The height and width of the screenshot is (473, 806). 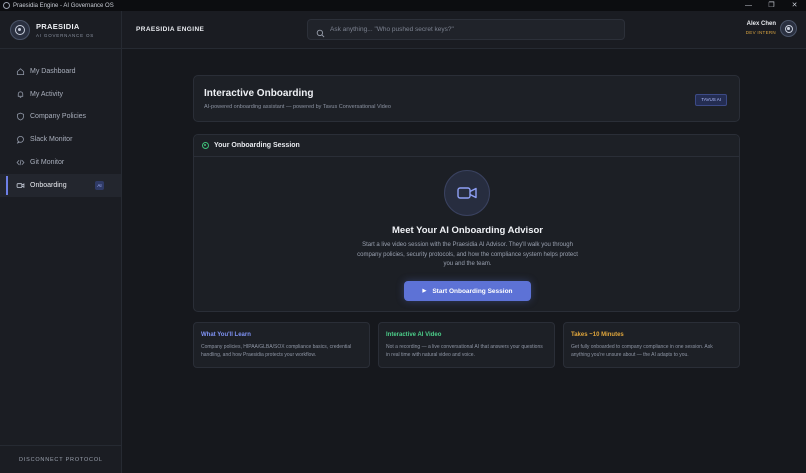 I want to click on card-title: Interactive AI Video, so click(x=414, y=335).